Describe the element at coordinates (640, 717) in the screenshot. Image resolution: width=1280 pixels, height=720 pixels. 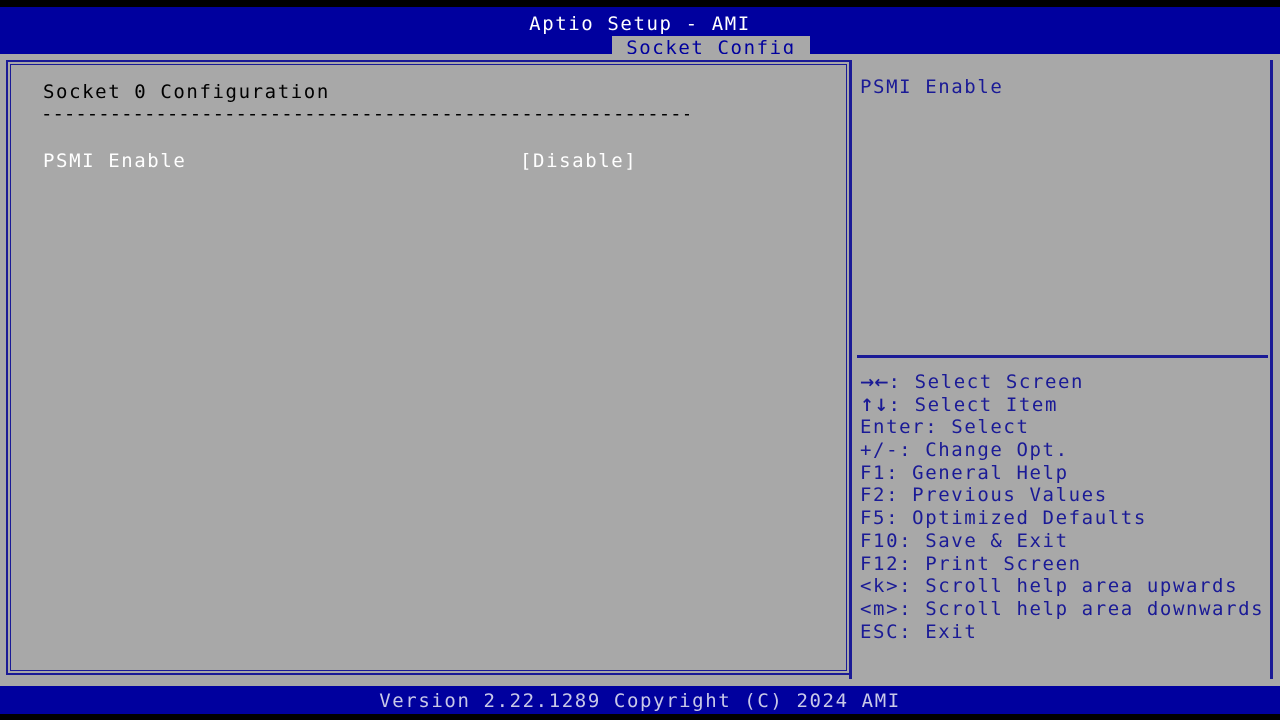
I see `screen-bottom-border` at that location.